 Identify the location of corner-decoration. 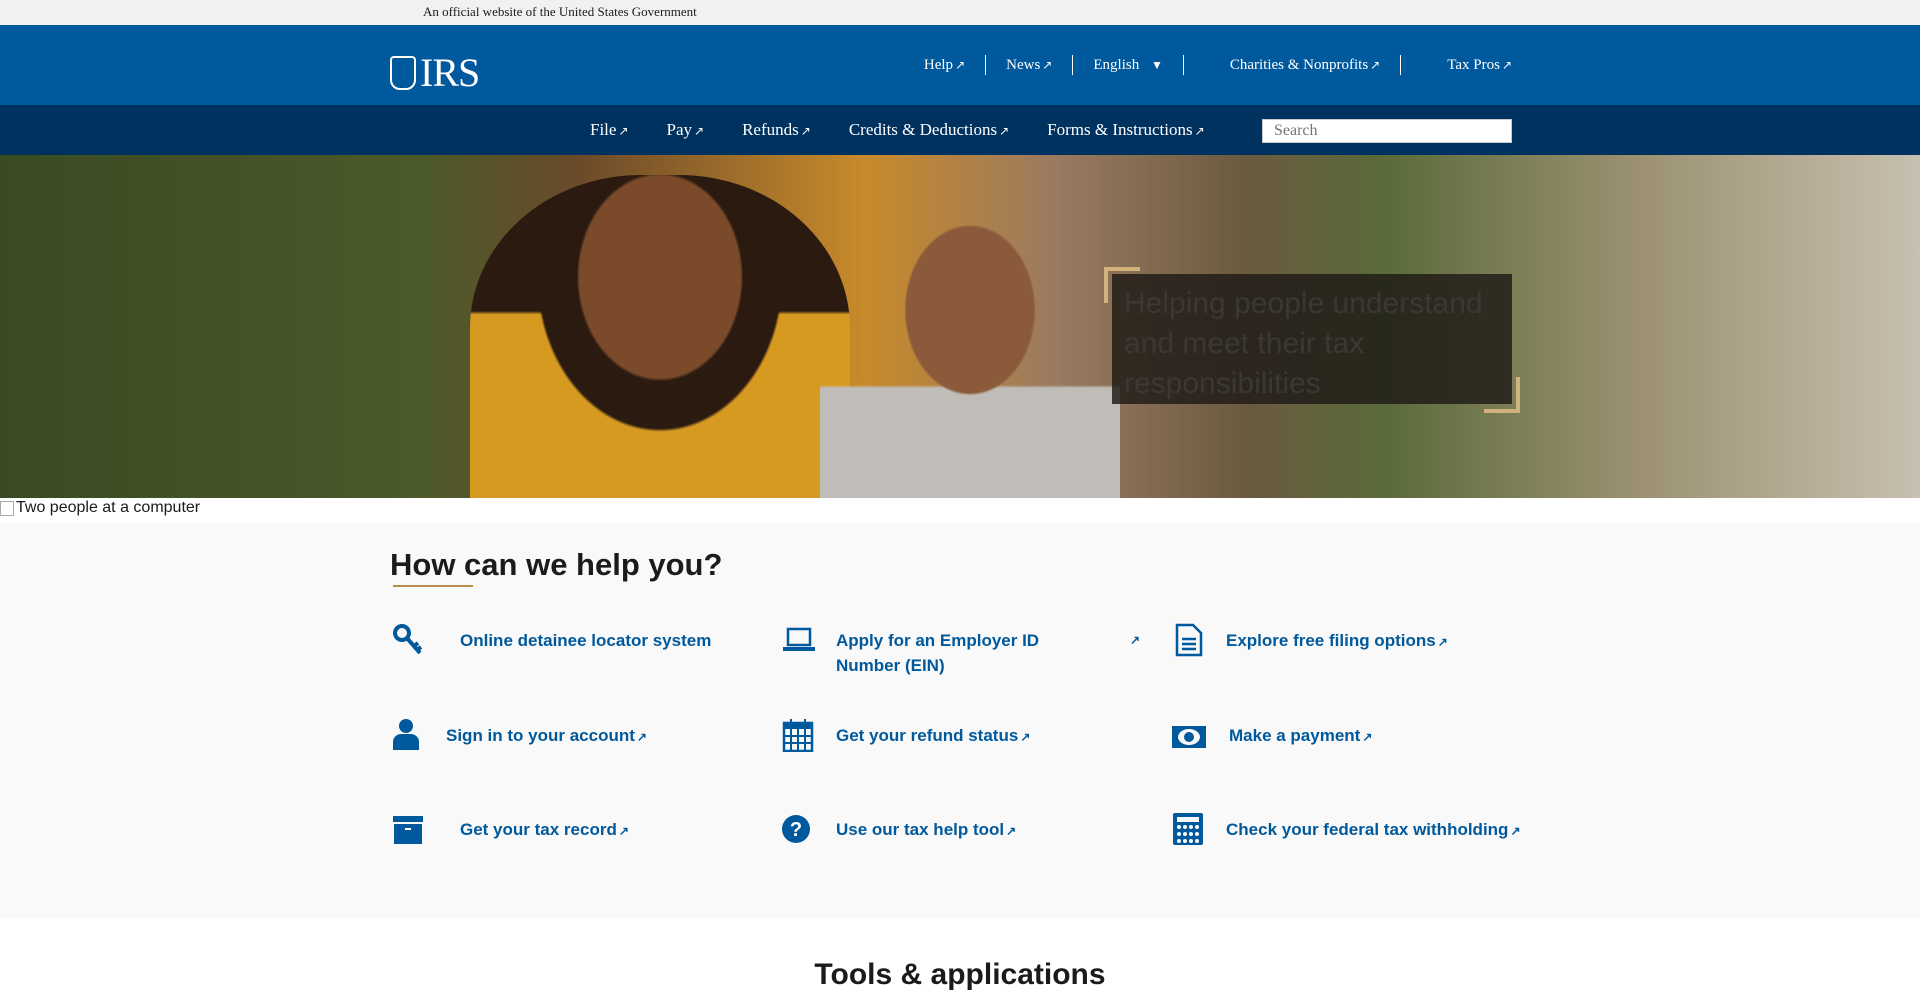
(1502, 395).